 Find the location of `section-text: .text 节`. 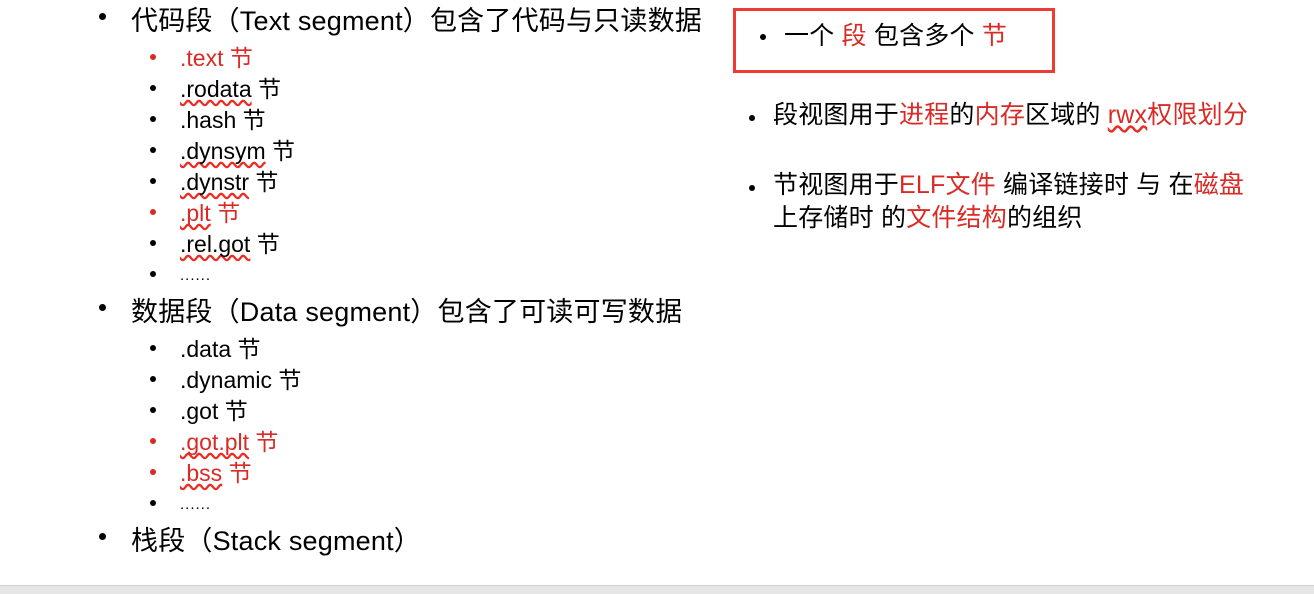

section-text: .text 节 is located at coordinates (360, 58).